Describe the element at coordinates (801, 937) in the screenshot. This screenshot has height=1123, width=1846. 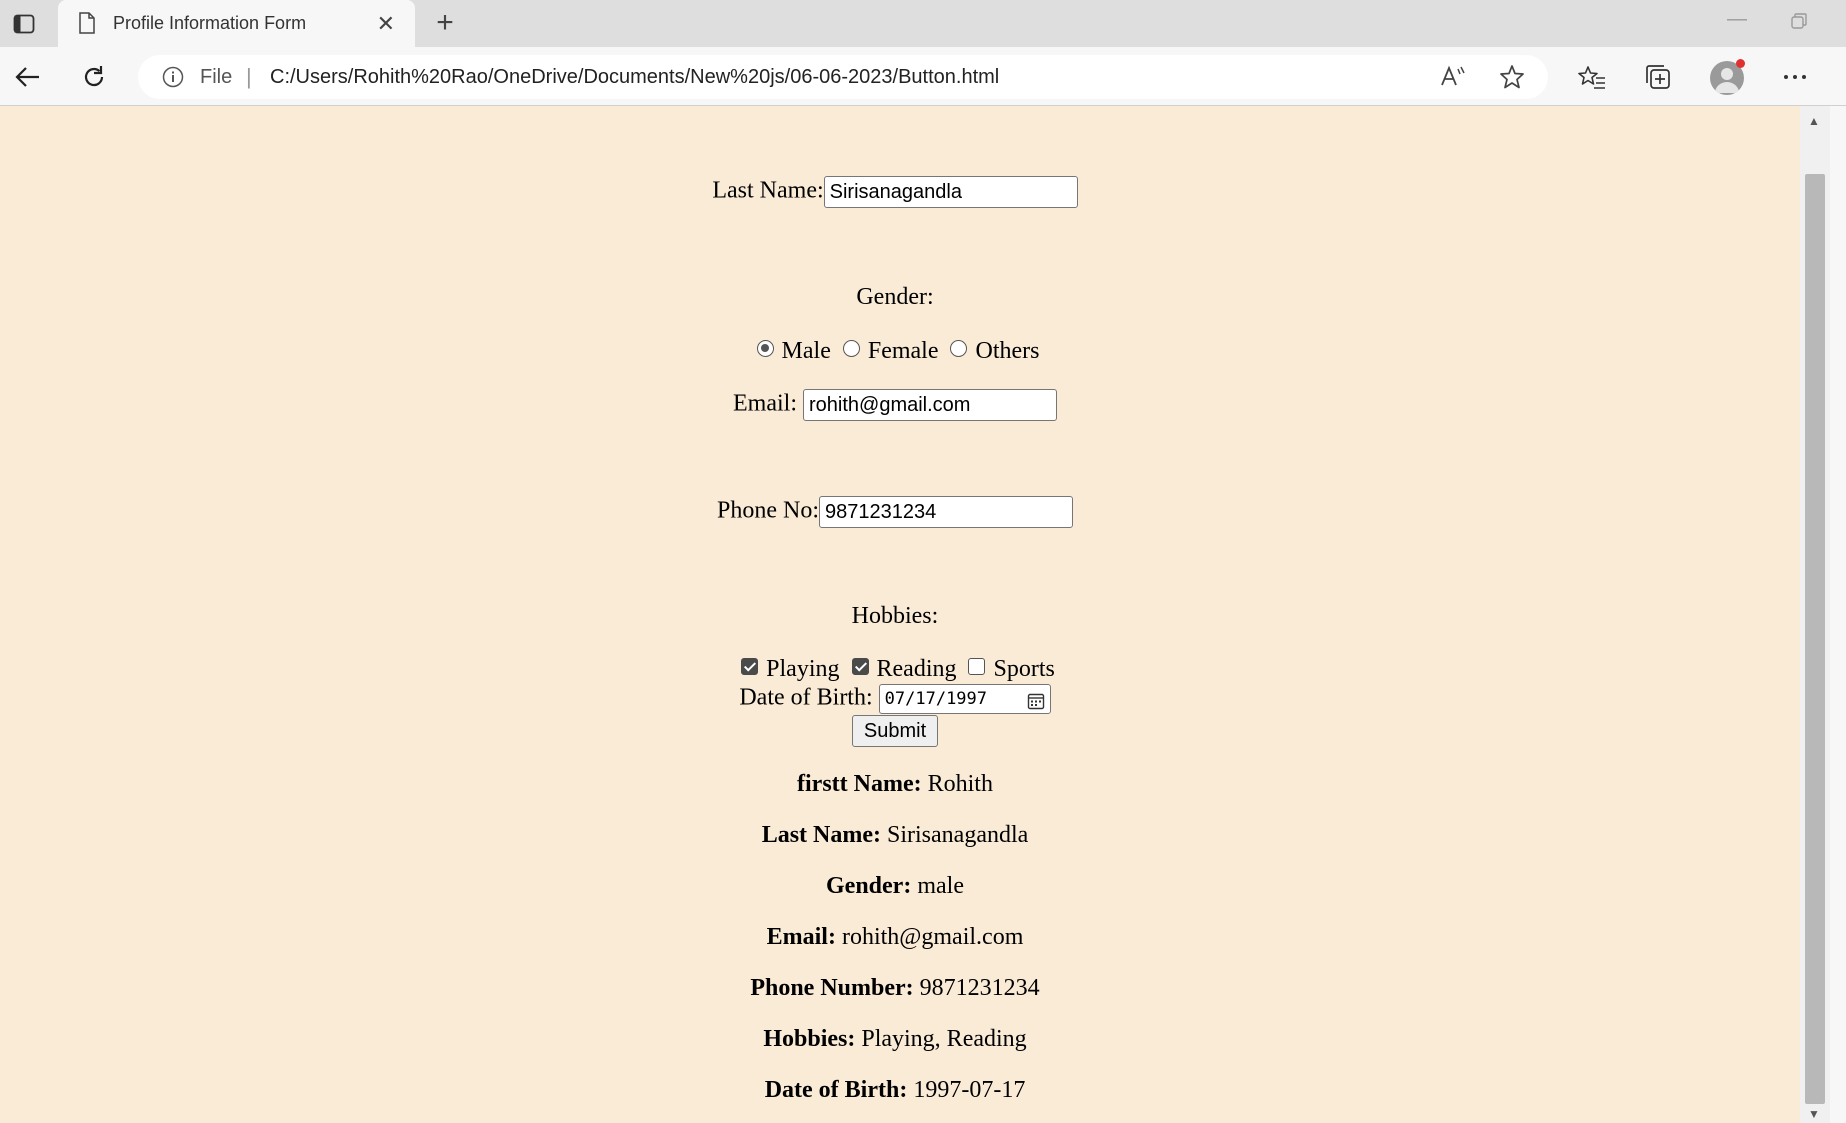
I see `result-label: Email:` at that location.